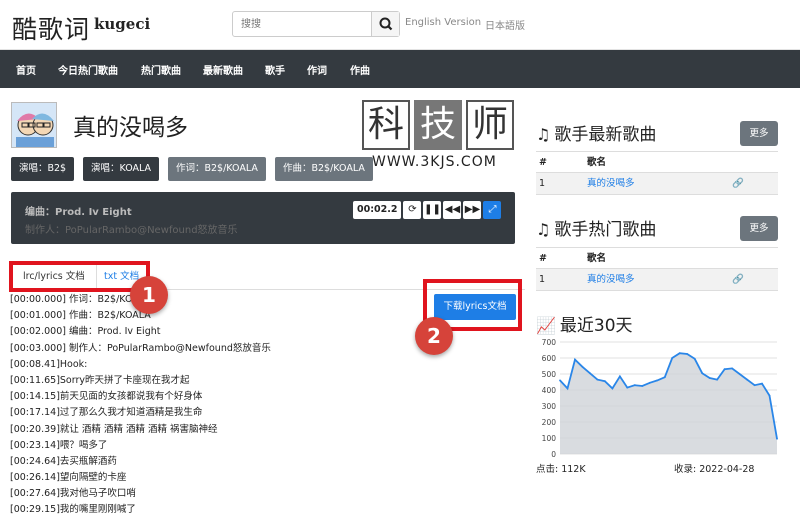 Image resolution: width=800 pixels, height=519 pixels. I want to click on producer-line: 制作人：PoPularRambo@Newfound怒放音乐, so click(131, 230).